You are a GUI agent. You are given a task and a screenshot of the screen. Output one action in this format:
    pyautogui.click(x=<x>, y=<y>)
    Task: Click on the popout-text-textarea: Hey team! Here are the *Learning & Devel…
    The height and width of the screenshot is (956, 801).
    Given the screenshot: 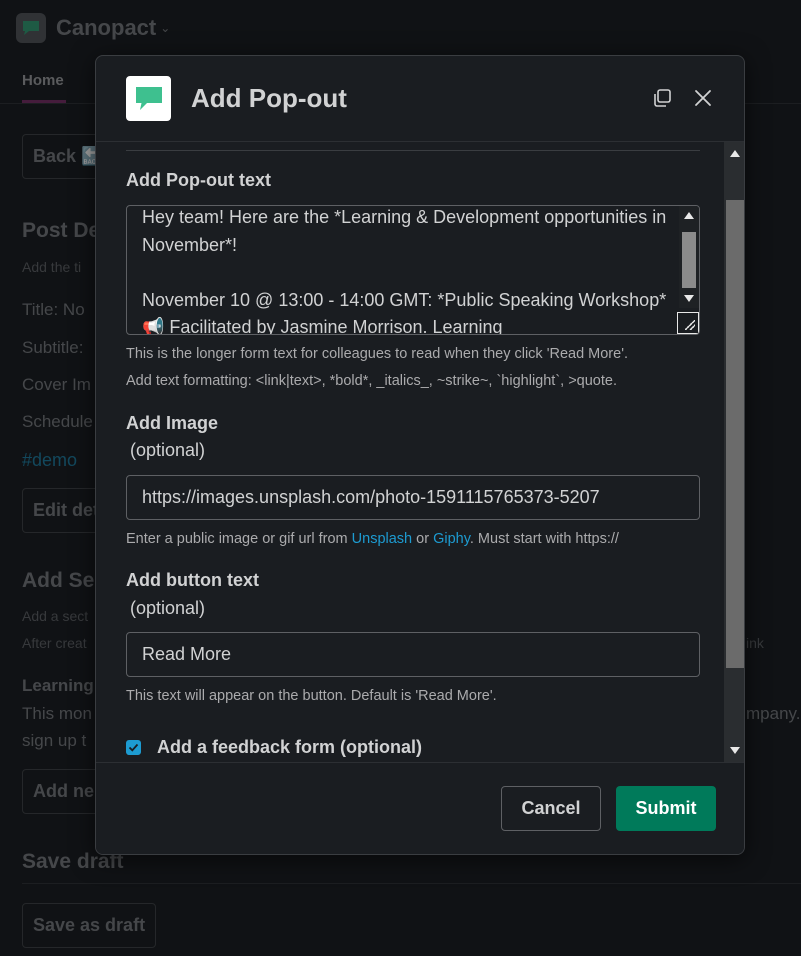 What is the action you would take?
    pyautogui.click(x=413, y=270)
    